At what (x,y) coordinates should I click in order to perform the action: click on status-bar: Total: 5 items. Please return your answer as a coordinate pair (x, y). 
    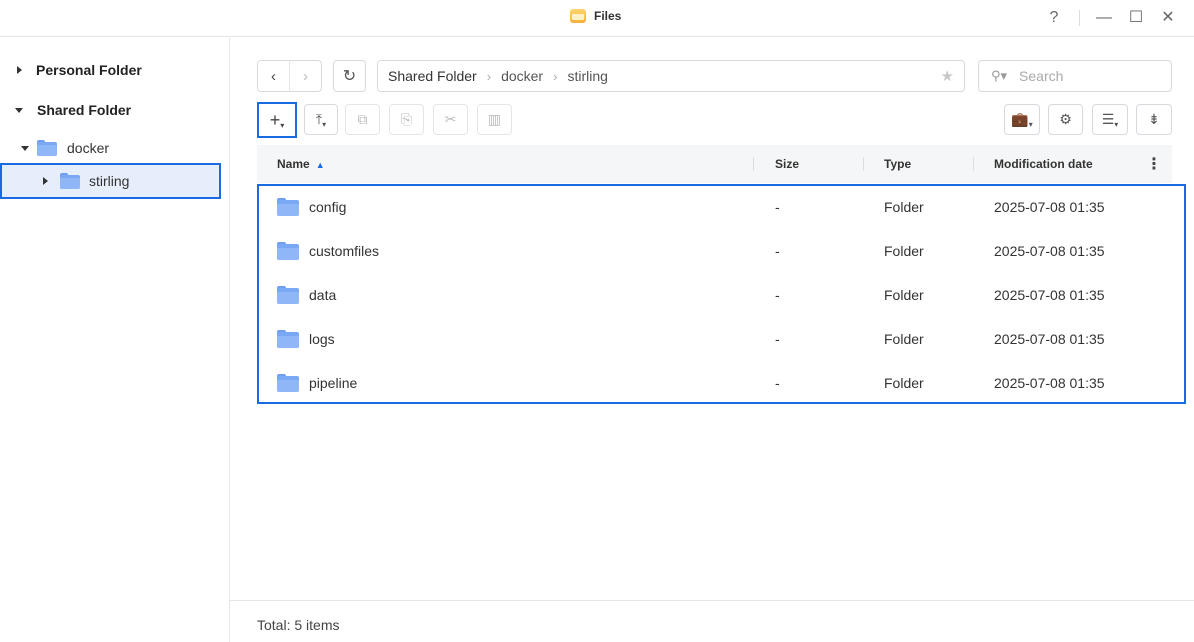
    Looking at the image, I should click on (712, 621).